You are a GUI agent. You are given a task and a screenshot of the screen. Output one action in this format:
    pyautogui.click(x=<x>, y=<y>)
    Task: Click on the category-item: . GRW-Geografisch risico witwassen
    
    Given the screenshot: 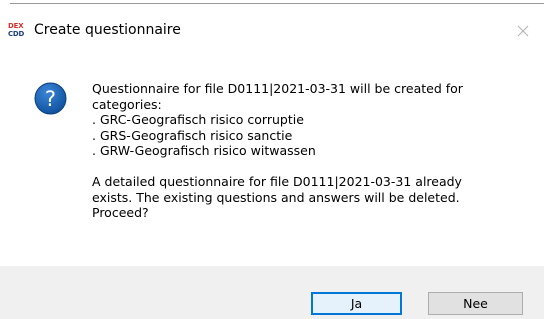 What is the action you would take?
    pyautogui.click(x=204, y=150)
    